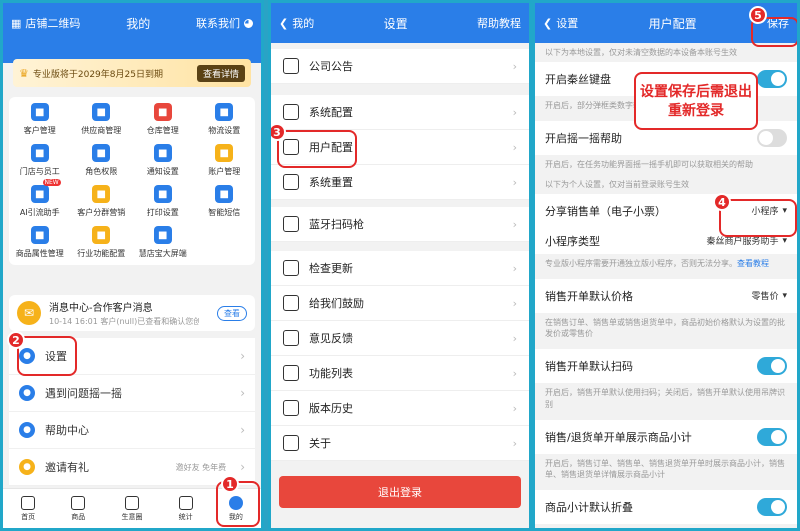  I want to click on screen-icon: ■, so click(162, 235).